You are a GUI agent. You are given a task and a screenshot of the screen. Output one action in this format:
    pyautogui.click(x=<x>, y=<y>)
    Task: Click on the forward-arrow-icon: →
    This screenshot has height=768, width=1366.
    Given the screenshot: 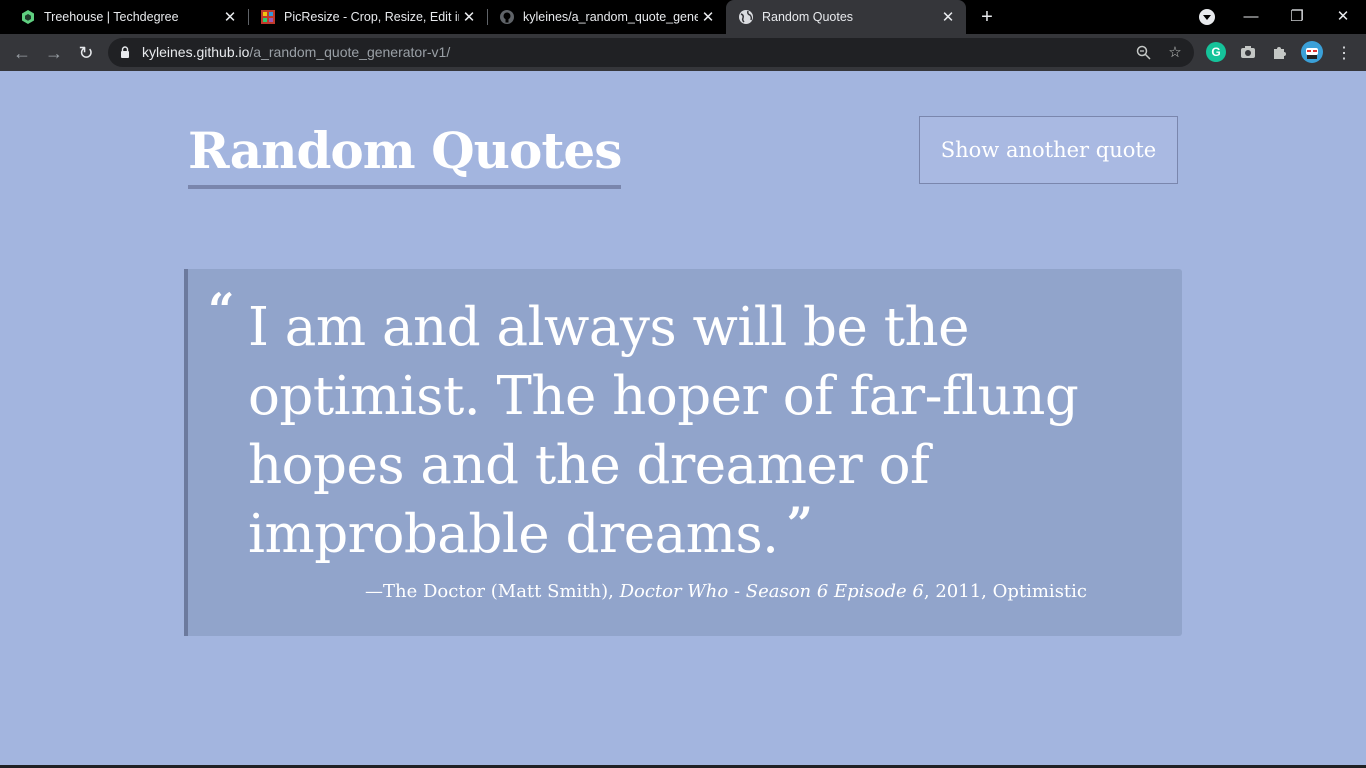 What is the action you would take?
    pyautogui.click(x=54, y=53)
    